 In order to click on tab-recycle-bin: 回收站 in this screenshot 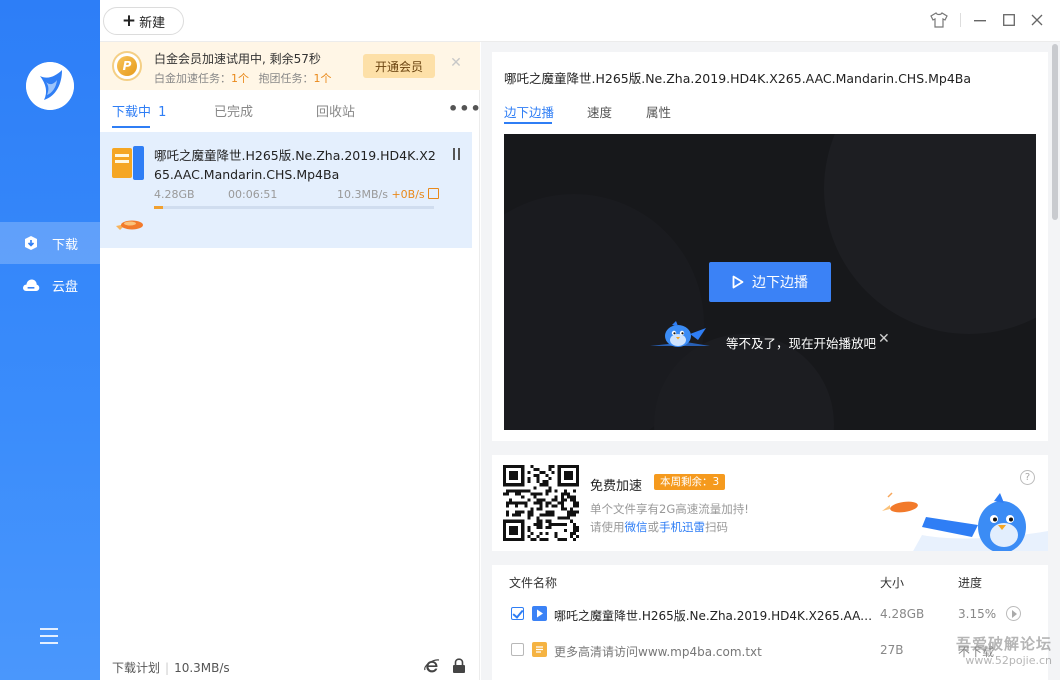, I will do `click(335, 110)`.